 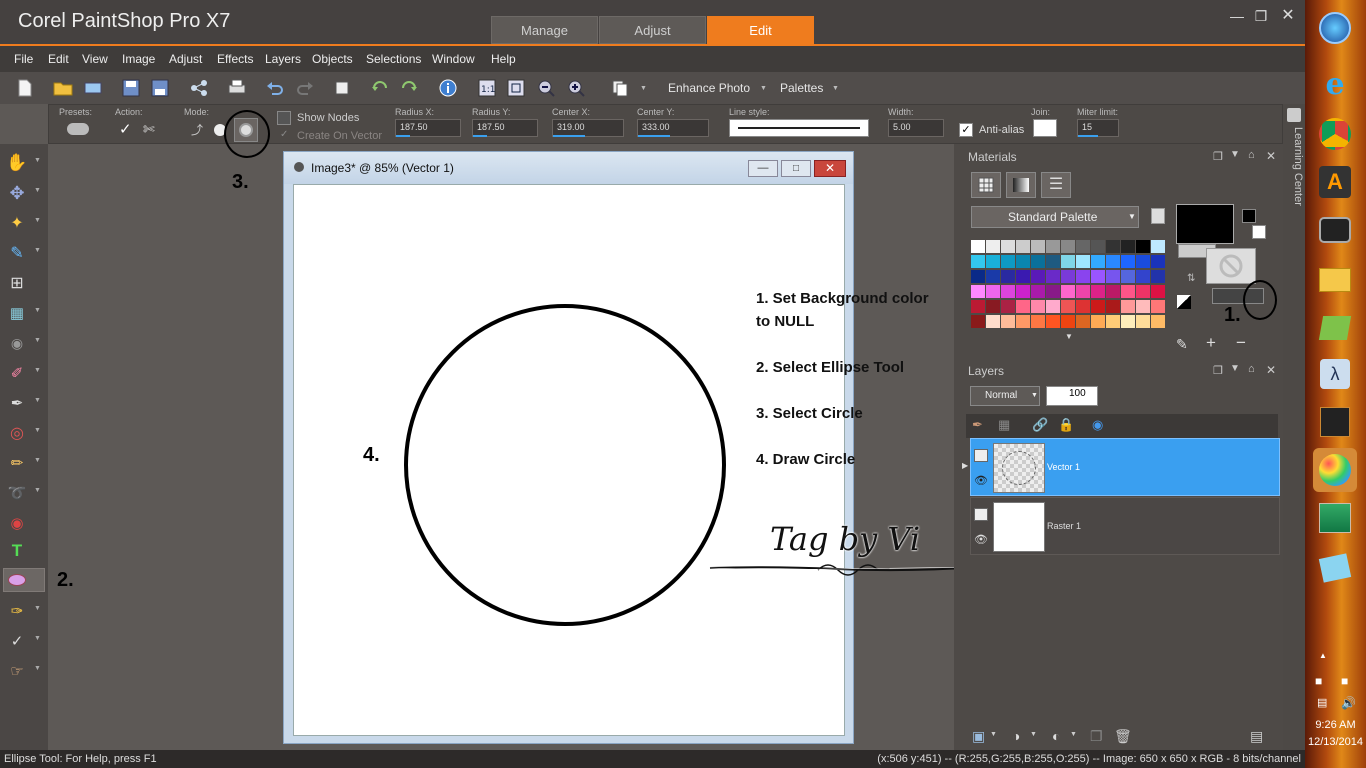 What do you see at coordinates (1123, 736) in the screenshot?
I see `delete-layer-icon: 🗑` at bounding box center [1123, 736].